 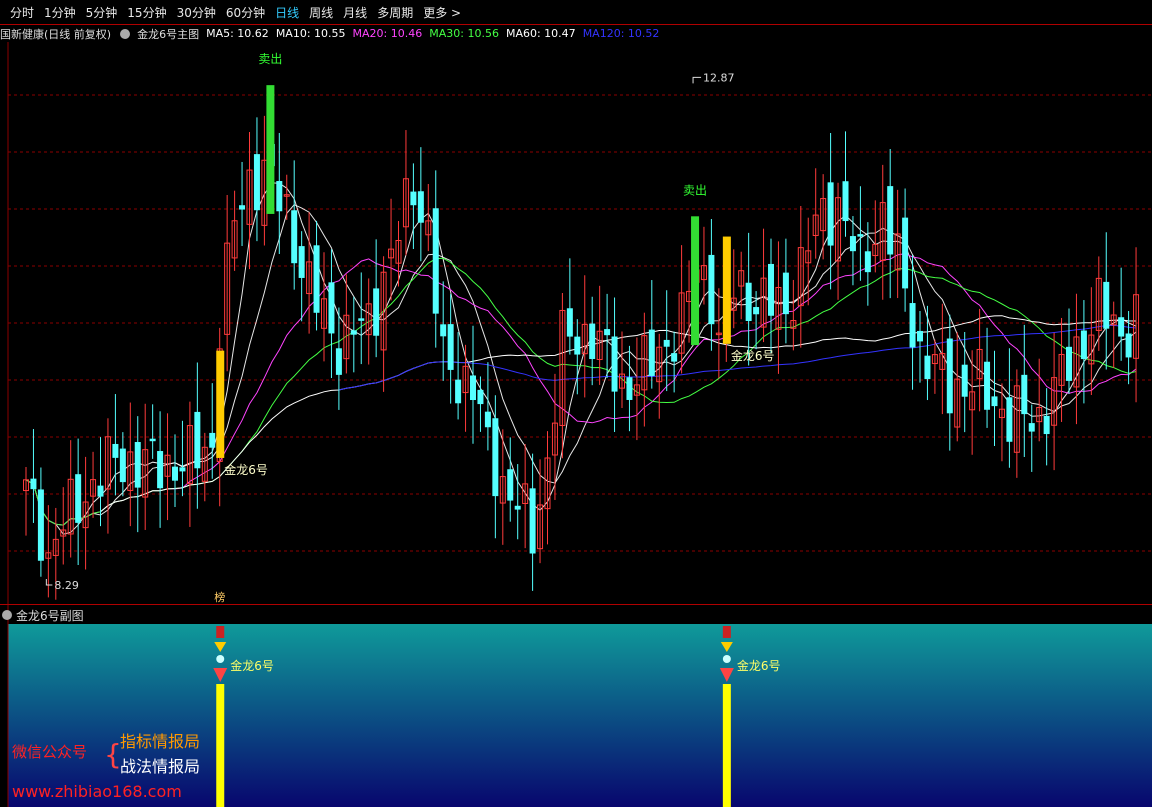 What do you see at coordinates (237, 33) in the screenshot?
I see `ma-legend-item: MA5: 10.62` at bounding box center [237, 33].